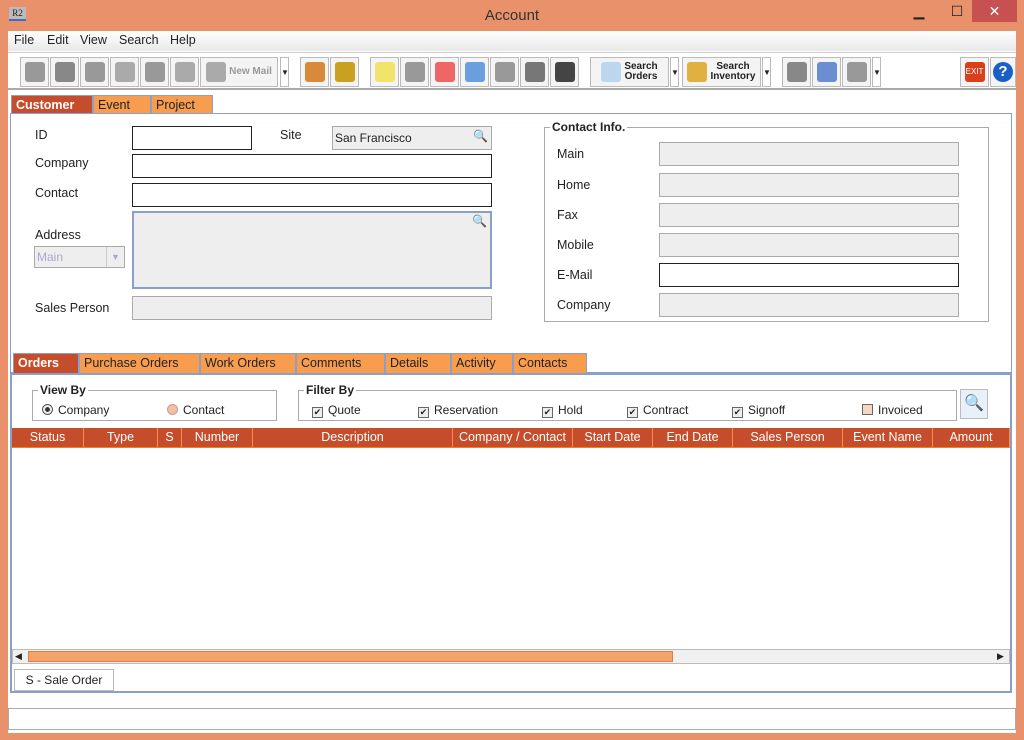 This screenshot has height=740, width=1024. I want to click on edit-button, so click(34, 72).